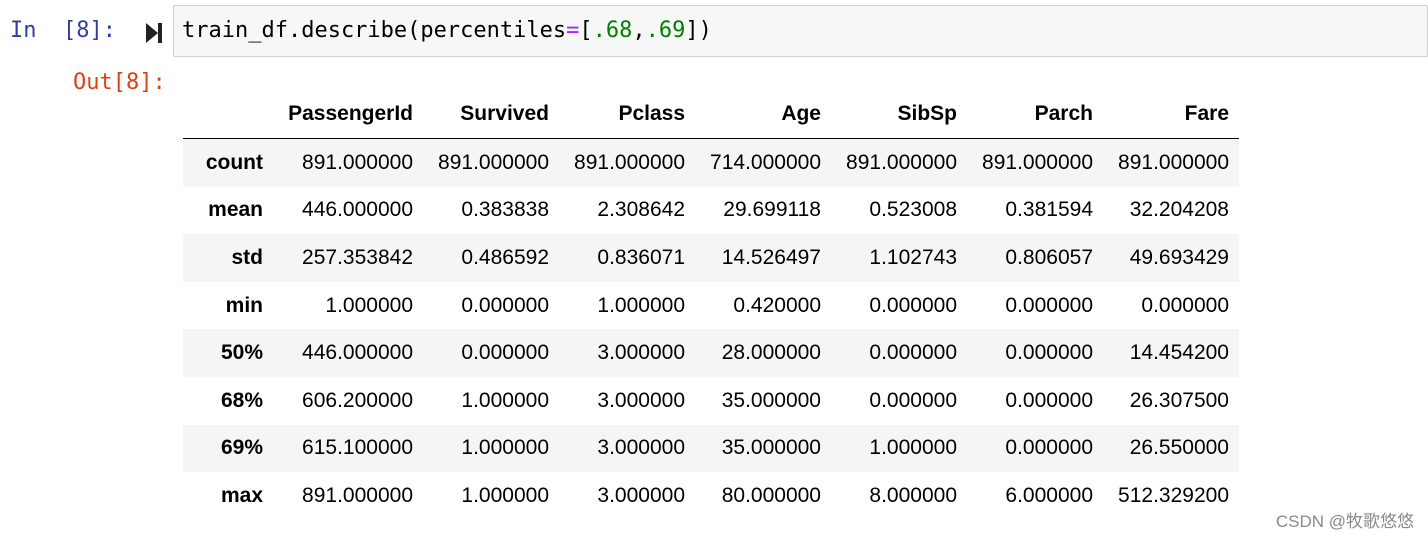 The width and height of the screenshot is (1428, 536). Describe the element at coordinates (505, 257) in the screenshot. I see `table-cell: 0.486592` at that location.